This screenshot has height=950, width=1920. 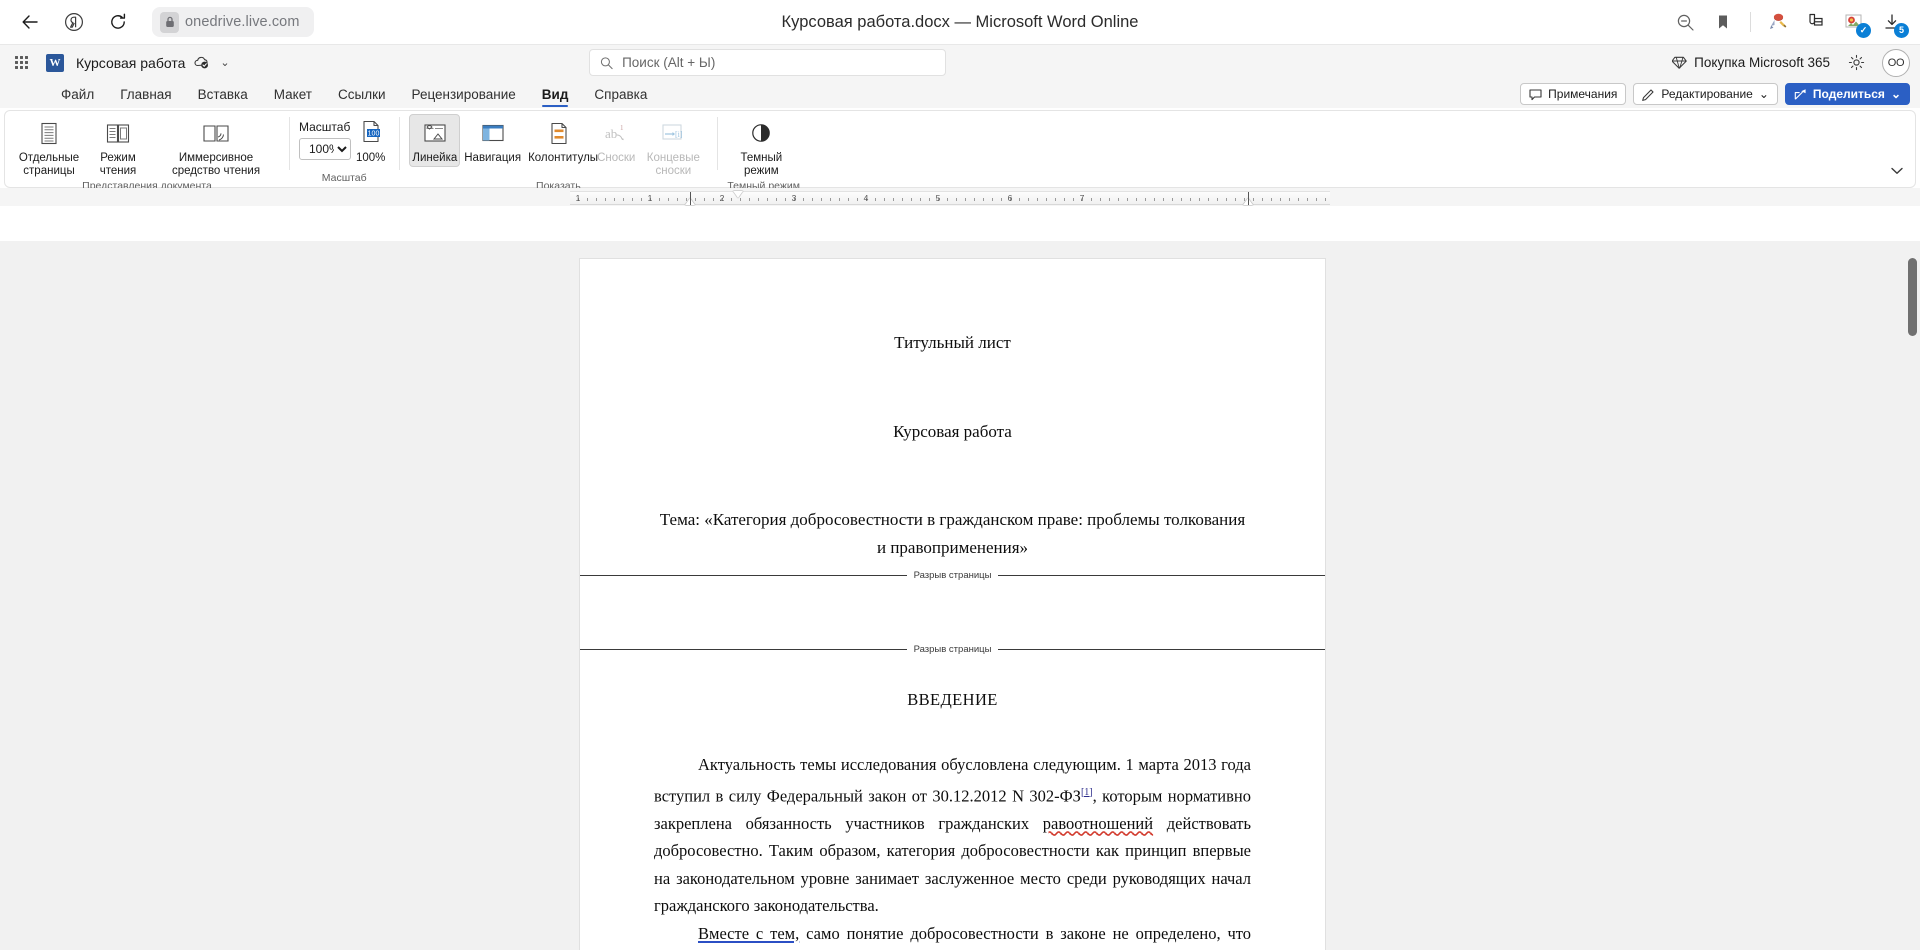 What do you see at coordinates (761, 164) in the screenshot?
I see `dark-mode-label: Темный режим` at bounding box center [761, 164].